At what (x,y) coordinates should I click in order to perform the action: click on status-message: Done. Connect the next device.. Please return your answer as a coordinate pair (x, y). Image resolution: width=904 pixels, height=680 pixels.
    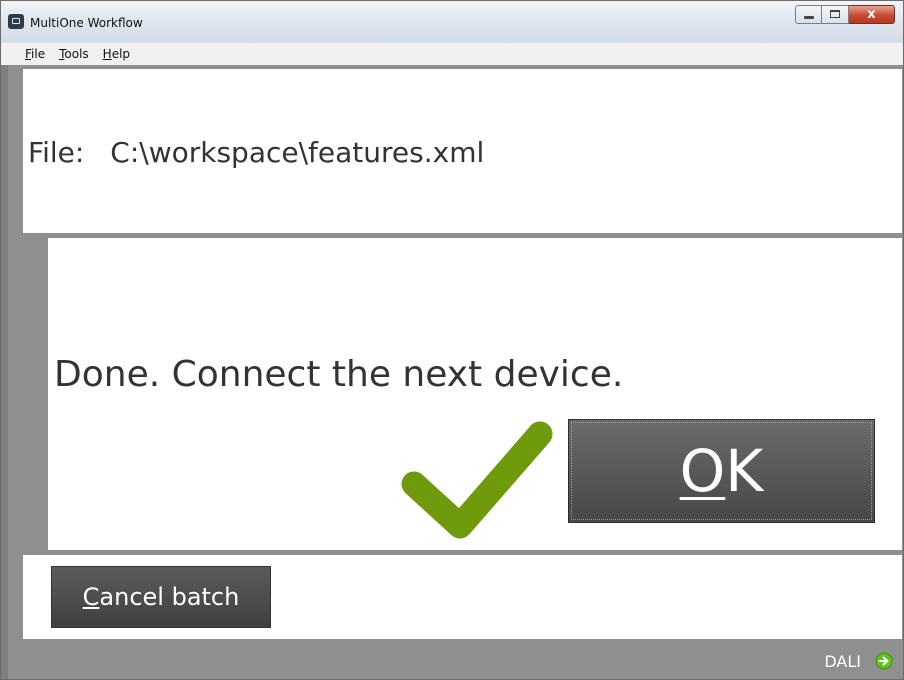
    Looking at the image, I should click on (339, 374).